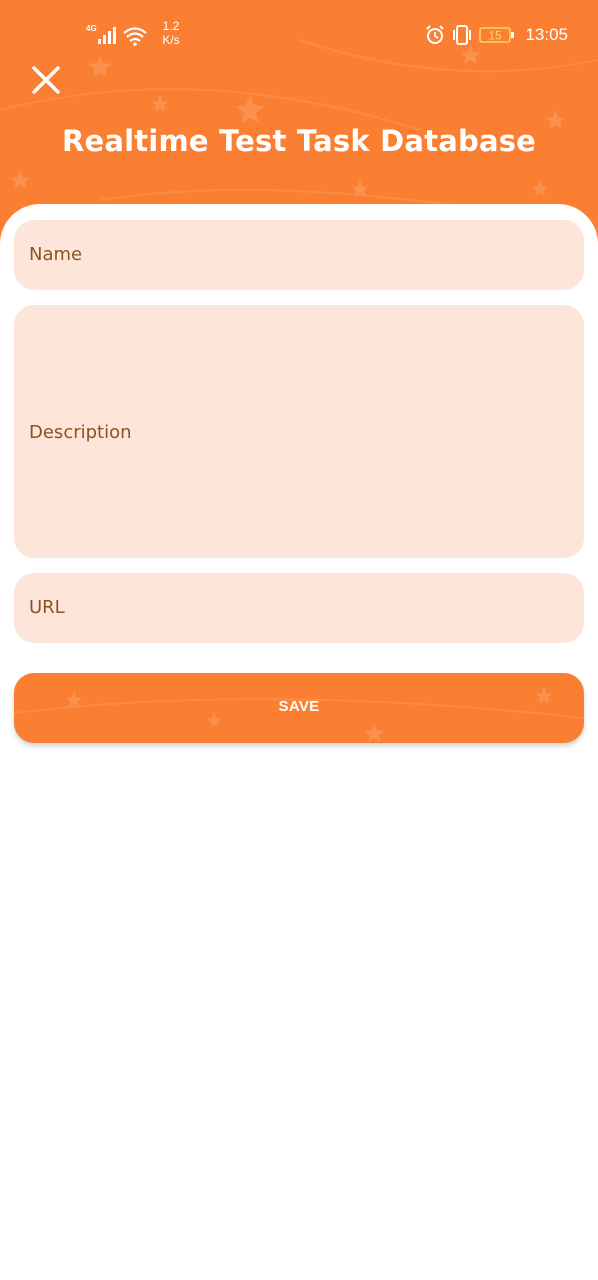 This screenshot has width=598, height=1280. I want to click on name-placeholder: Name, so click(56, 254).